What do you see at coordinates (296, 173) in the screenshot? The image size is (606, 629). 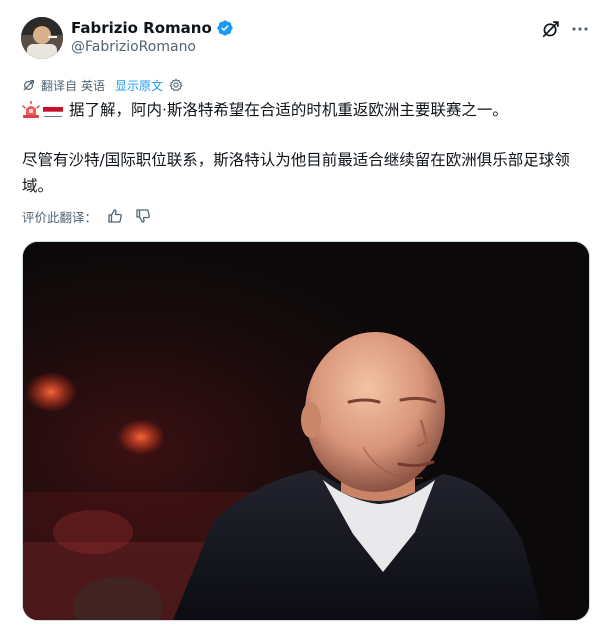 I see `tweet-text-line2: 尽管有沙特/国际职位联系，斯洛特认为他目前最适合继续留在欧洲俱乐部足球领域。` at bounding box center [296, 173].